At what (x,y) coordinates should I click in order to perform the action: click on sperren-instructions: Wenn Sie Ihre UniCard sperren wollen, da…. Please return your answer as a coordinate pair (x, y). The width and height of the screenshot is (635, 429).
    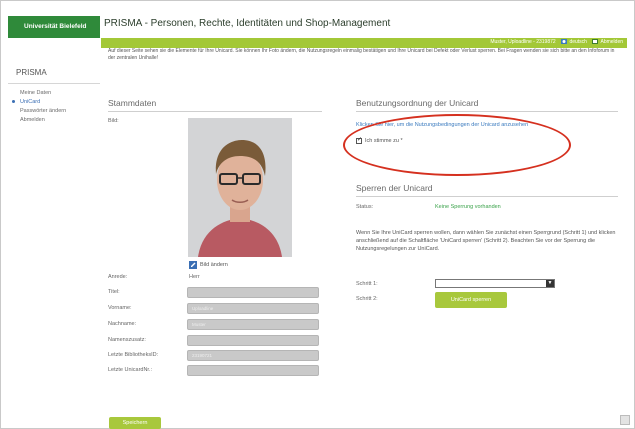
    Looking at the image, I should click on (486, 241).